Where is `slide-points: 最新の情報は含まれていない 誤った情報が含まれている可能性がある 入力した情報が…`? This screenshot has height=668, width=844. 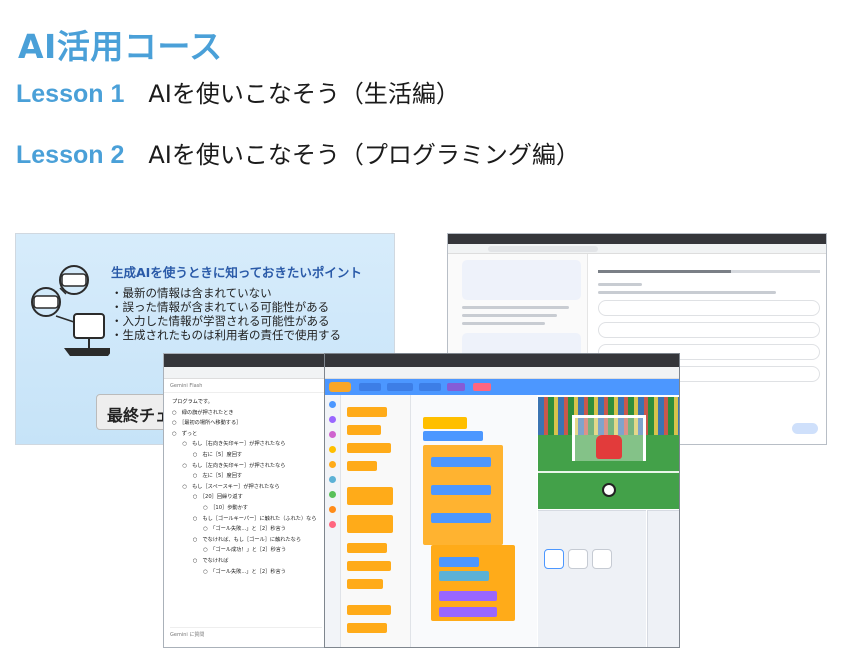
slide-points: 最新の情報は含まれていない 誤った情報が含まれている可能性がある 入力した情報が… is located at coordinates (226, 314).